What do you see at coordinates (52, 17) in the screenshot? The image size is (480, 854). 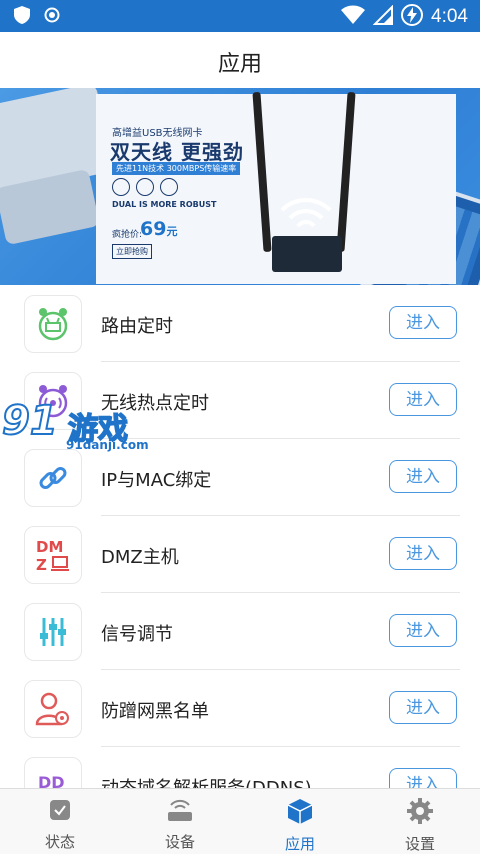 I see `record-icon` at bounding box center [52, 17].